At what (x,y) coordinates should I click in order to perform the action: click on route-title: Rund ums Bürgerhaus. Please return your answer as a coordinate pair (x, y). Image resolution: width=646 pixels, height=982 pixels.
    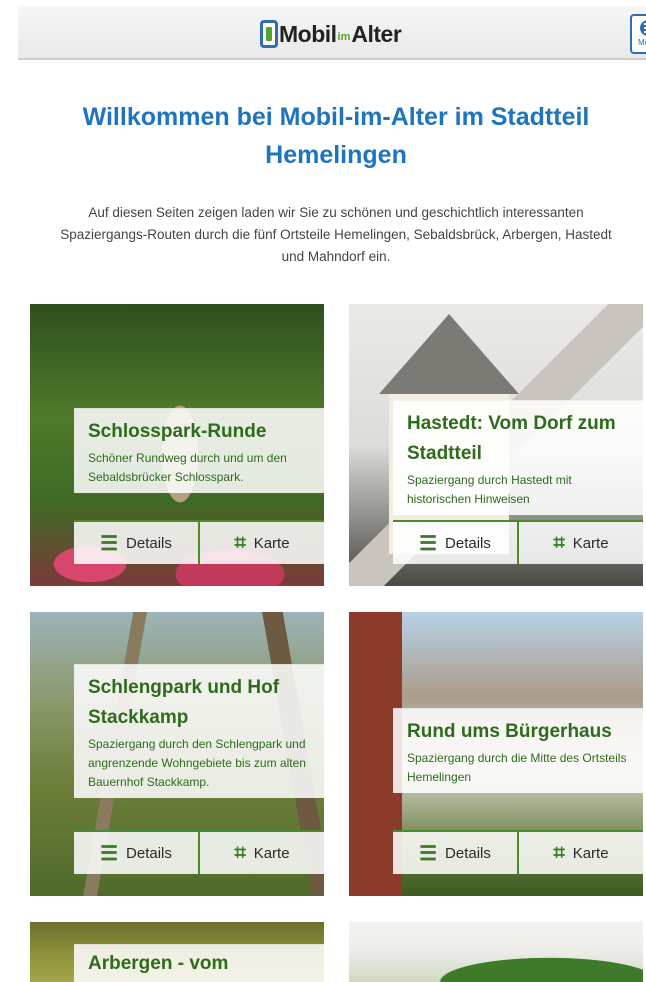
    Looking at the image, I should click on (518, 728).